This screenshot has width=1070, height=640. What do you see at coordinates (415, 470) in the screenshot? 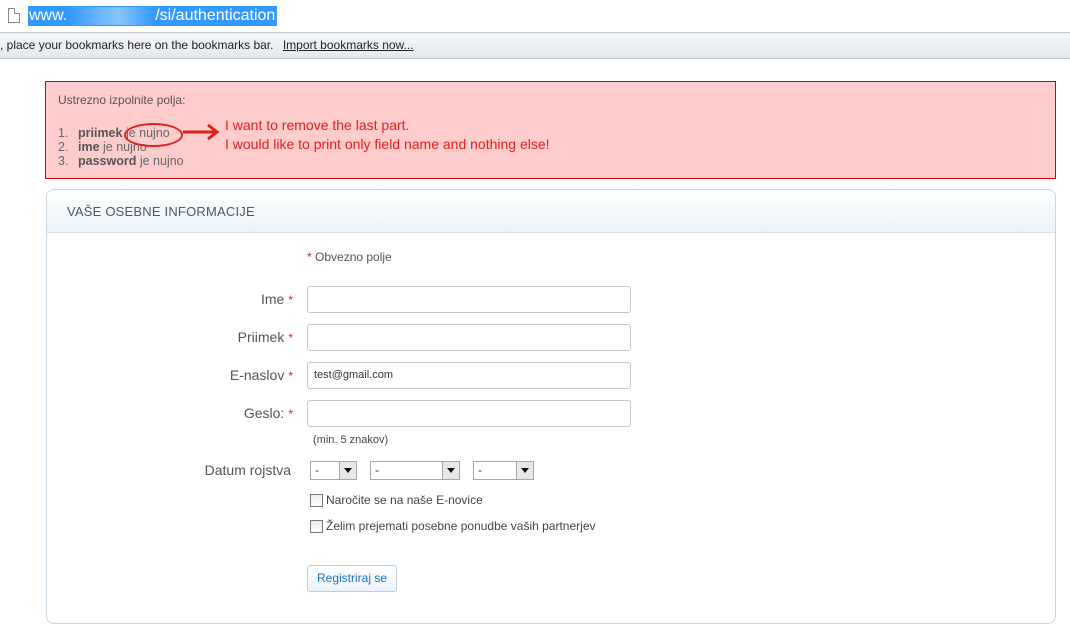
I see `birth-month-select: -` at bounding box center [415, 470].